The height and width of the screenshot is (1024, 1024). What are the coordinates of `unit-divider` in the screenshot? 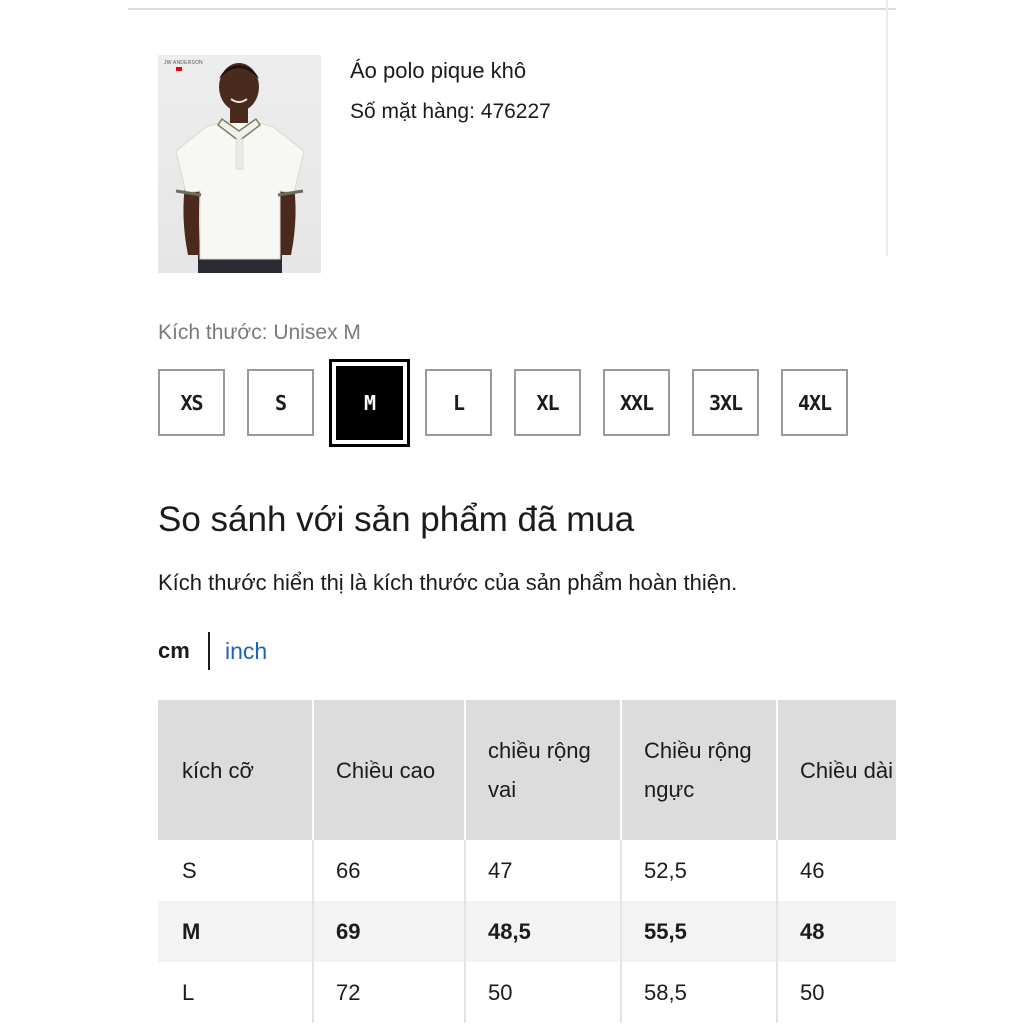 It's located at (209, 651).